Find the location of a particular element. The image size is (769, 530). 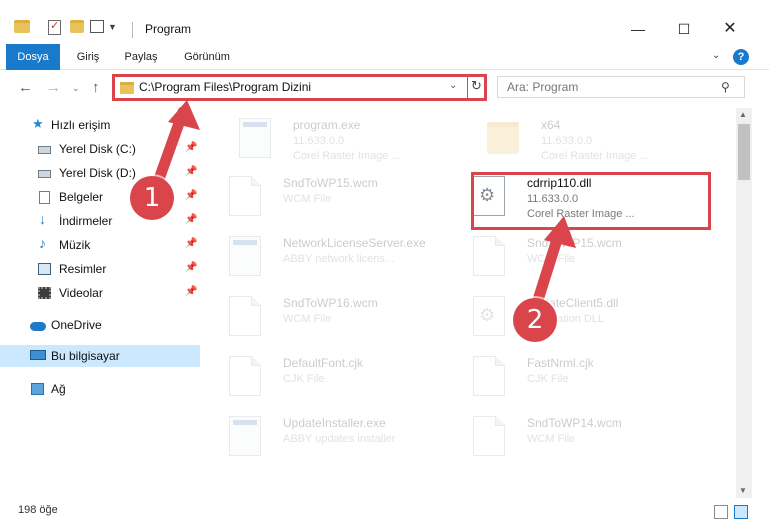

sidebar-item-pictures: Resimler 📌 is located at coordinates (100, 269).